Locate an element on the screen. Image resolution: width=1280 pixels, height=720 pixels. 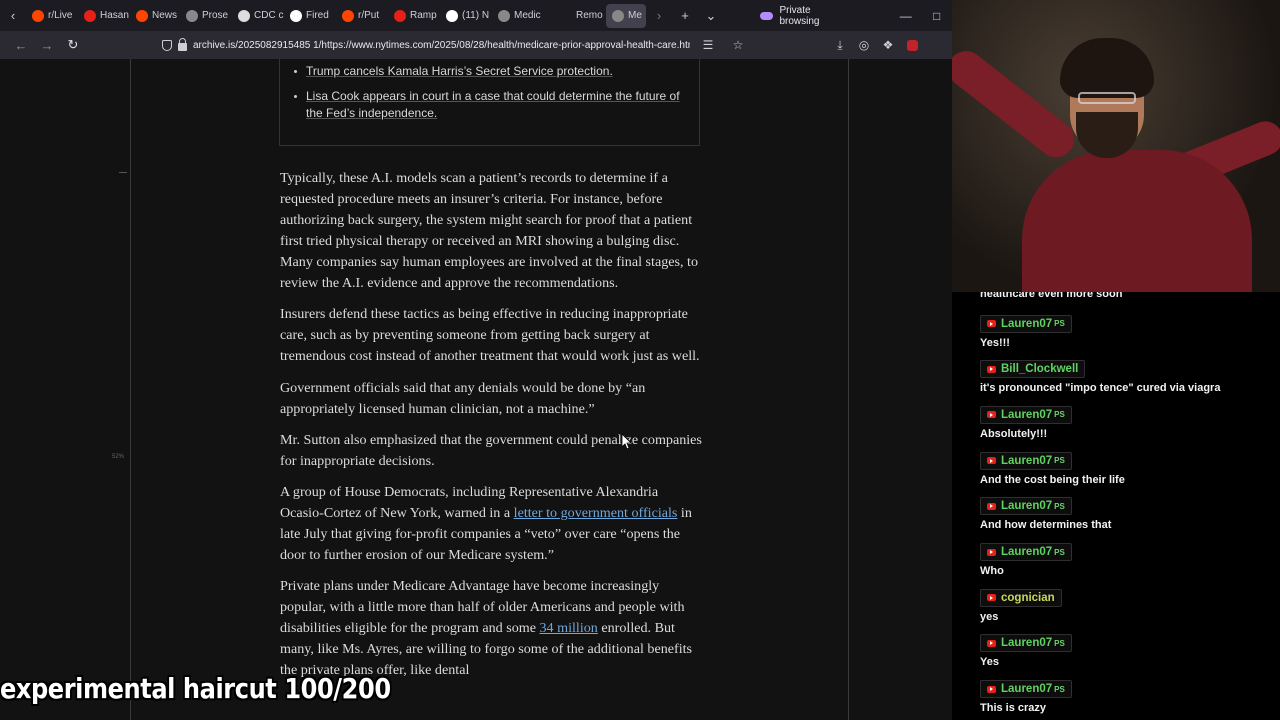
bookmark-star-icon: ☆ is located at coordinates (738, 45).